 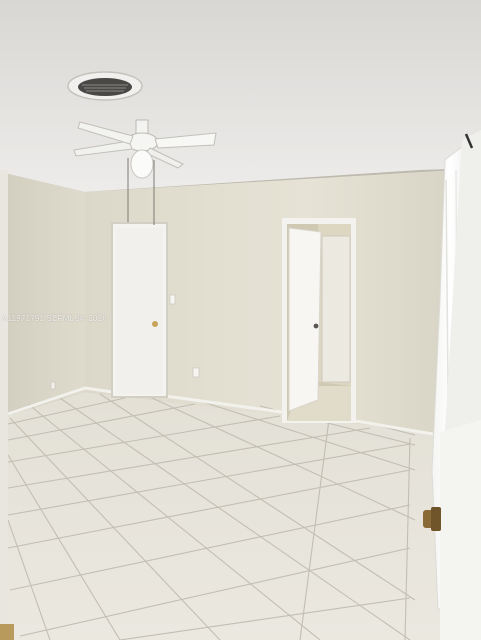 What do you see at coordinates (42, 295) in the screenshot?
I see `left-wall` at bounding box center [42, 295].